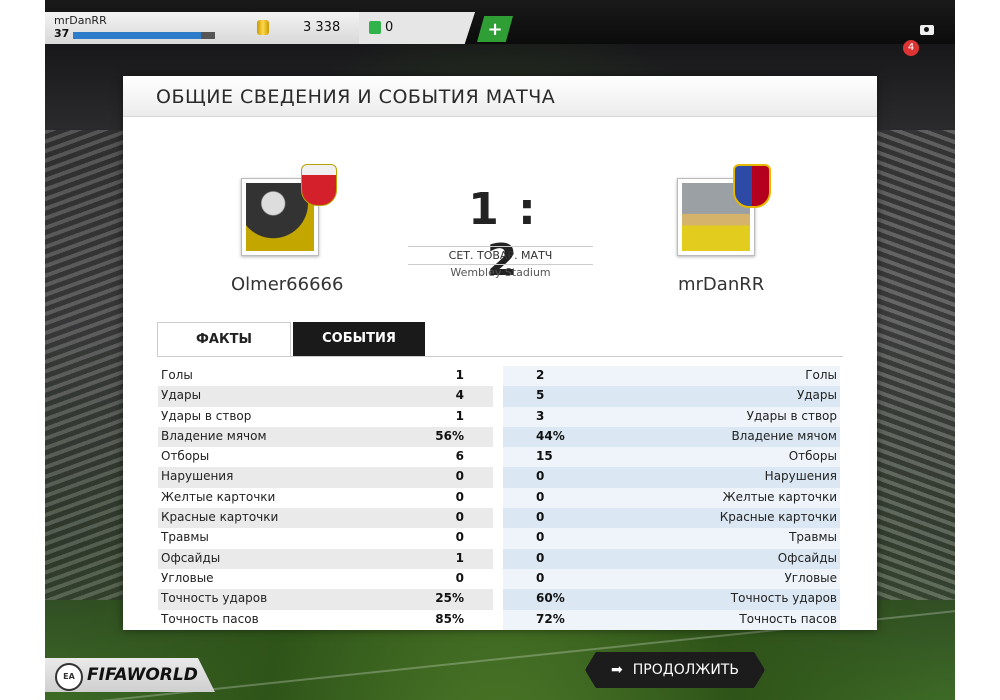 The height and width of the screenshot is (700, 1000). I want to click on coins-value: 3 338, so click(322, 27).